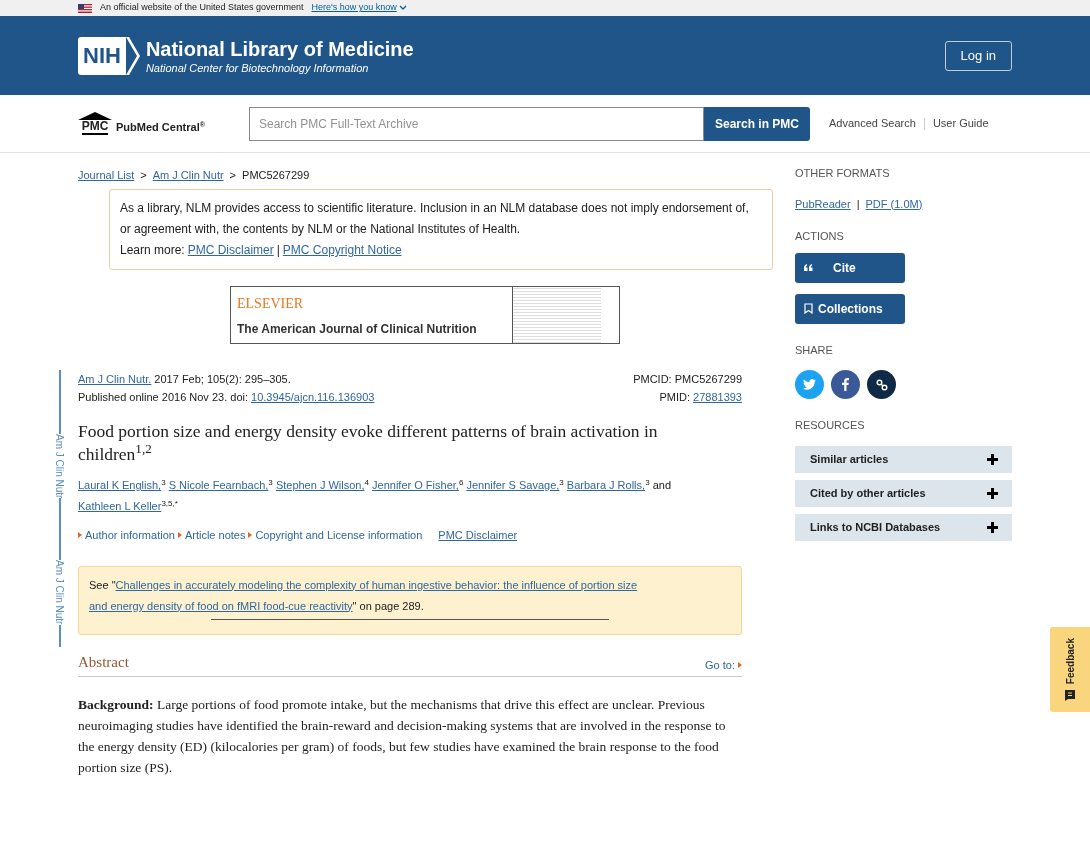 The image size is (1090, 841). I want to click on pmid-link: 27881393, so click(717, 397).